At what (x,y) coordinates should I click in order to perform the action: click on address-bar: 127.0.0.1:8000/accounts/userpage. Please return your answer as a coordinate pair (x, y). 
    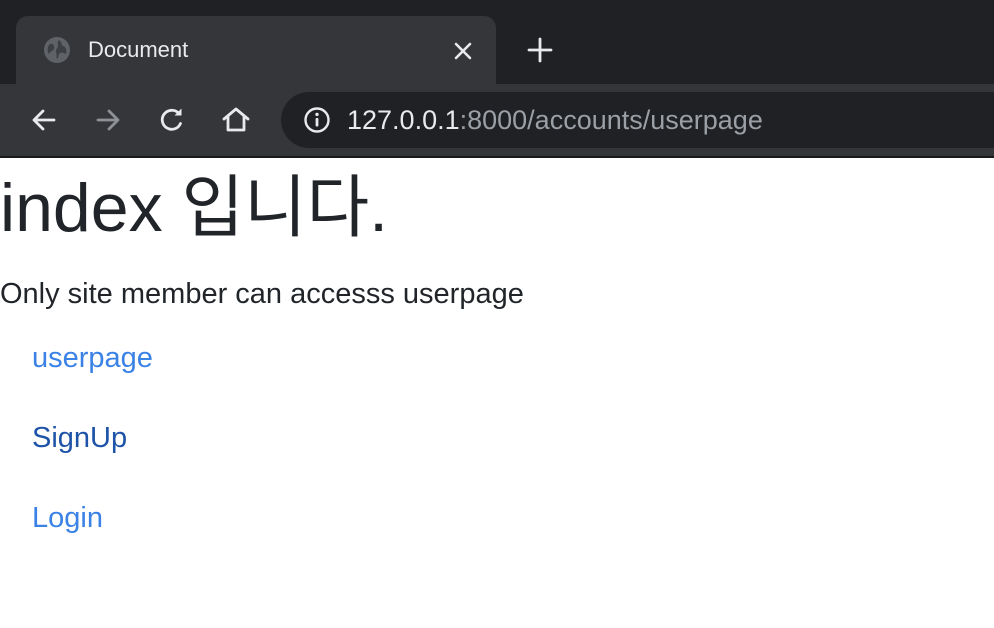
    Looking at the image, I should click on (637, 120).